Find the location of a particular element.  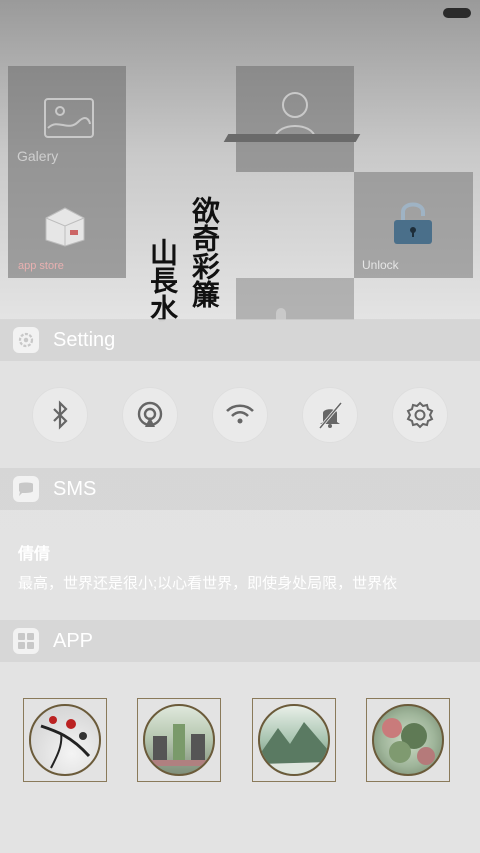

bluetooth-icon is located at coordinates (60, 415).